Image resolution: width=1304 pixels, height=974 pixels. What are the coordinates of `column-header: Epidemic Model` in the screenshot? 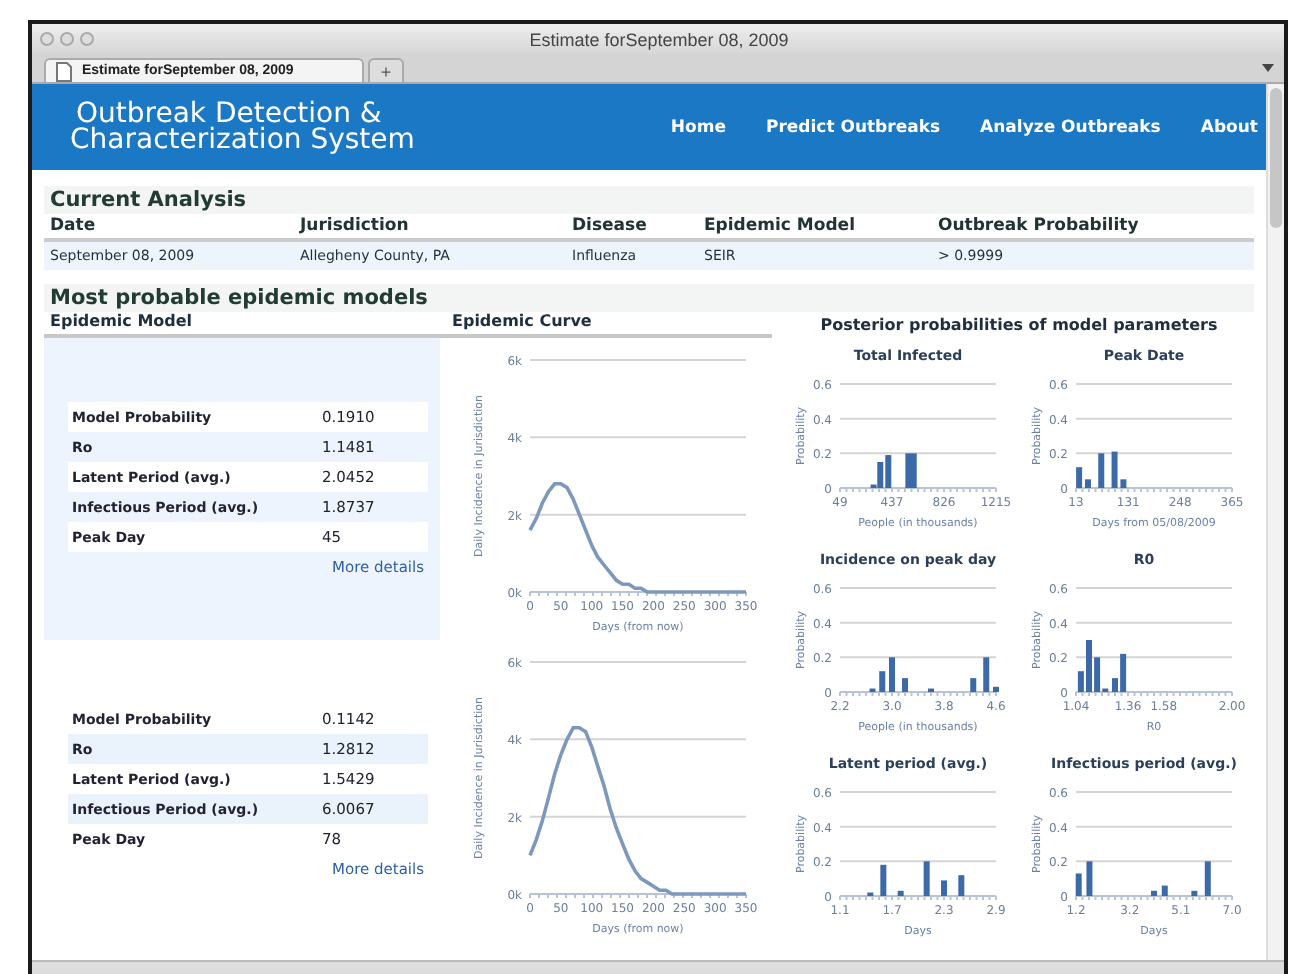 It's located at (121, 323).